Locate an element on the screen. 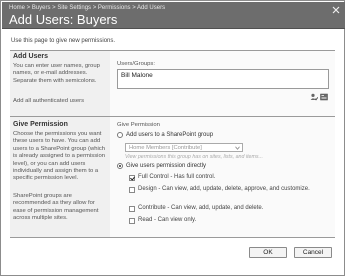 This screenshot has height=276, width=345. add-users-title: Add Users is located at coordinates (31, 56).